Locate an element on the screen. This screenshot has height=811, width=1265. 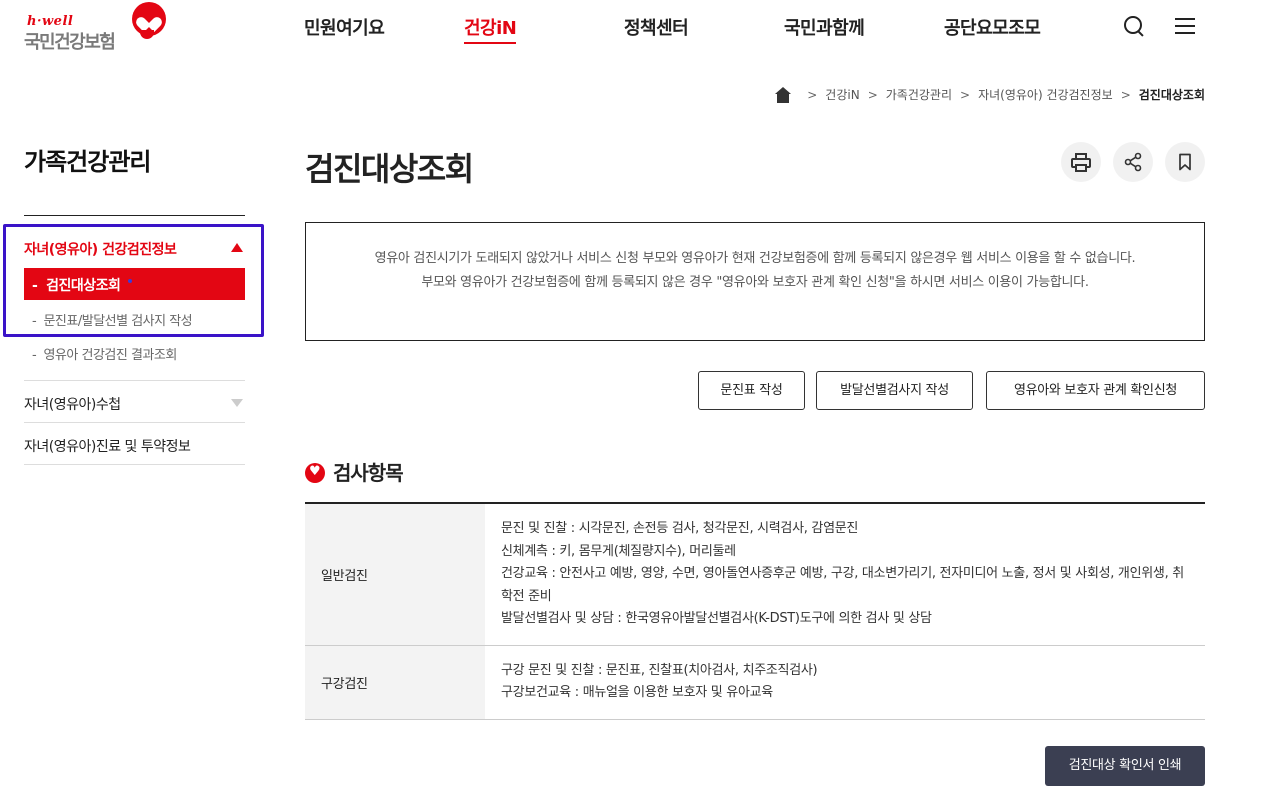
logo-hwell-text: h·well is located at coordinates (50, 21).